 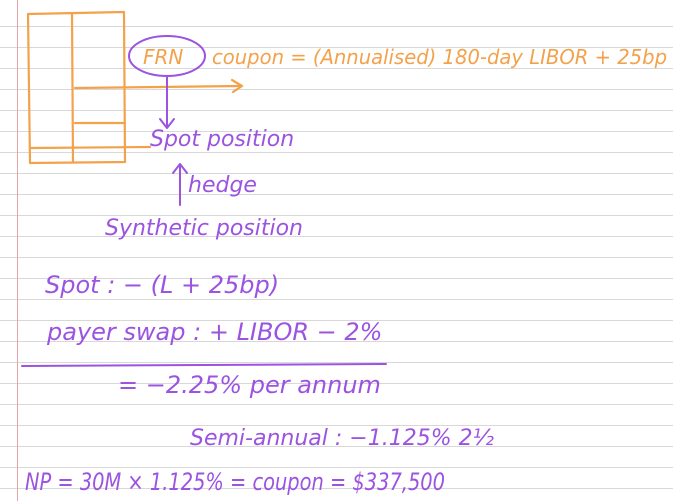 What do you see at coordinates (72, 87) in the screenshot?
I see `table-sketch-divider` at bounding box center [72, 87].